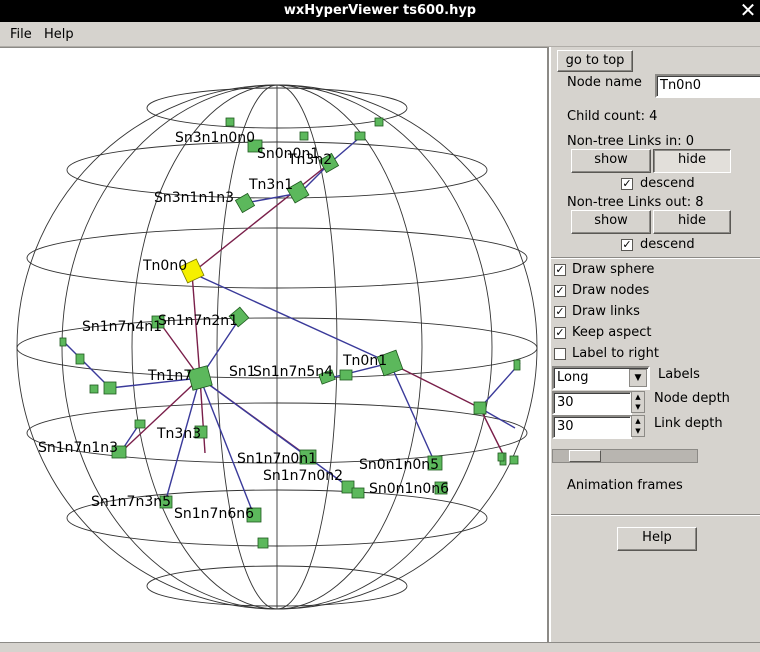 The image size is (760, 652). I want to click on links-out-text: Non-tree Links out: 8, so click(635, 202).